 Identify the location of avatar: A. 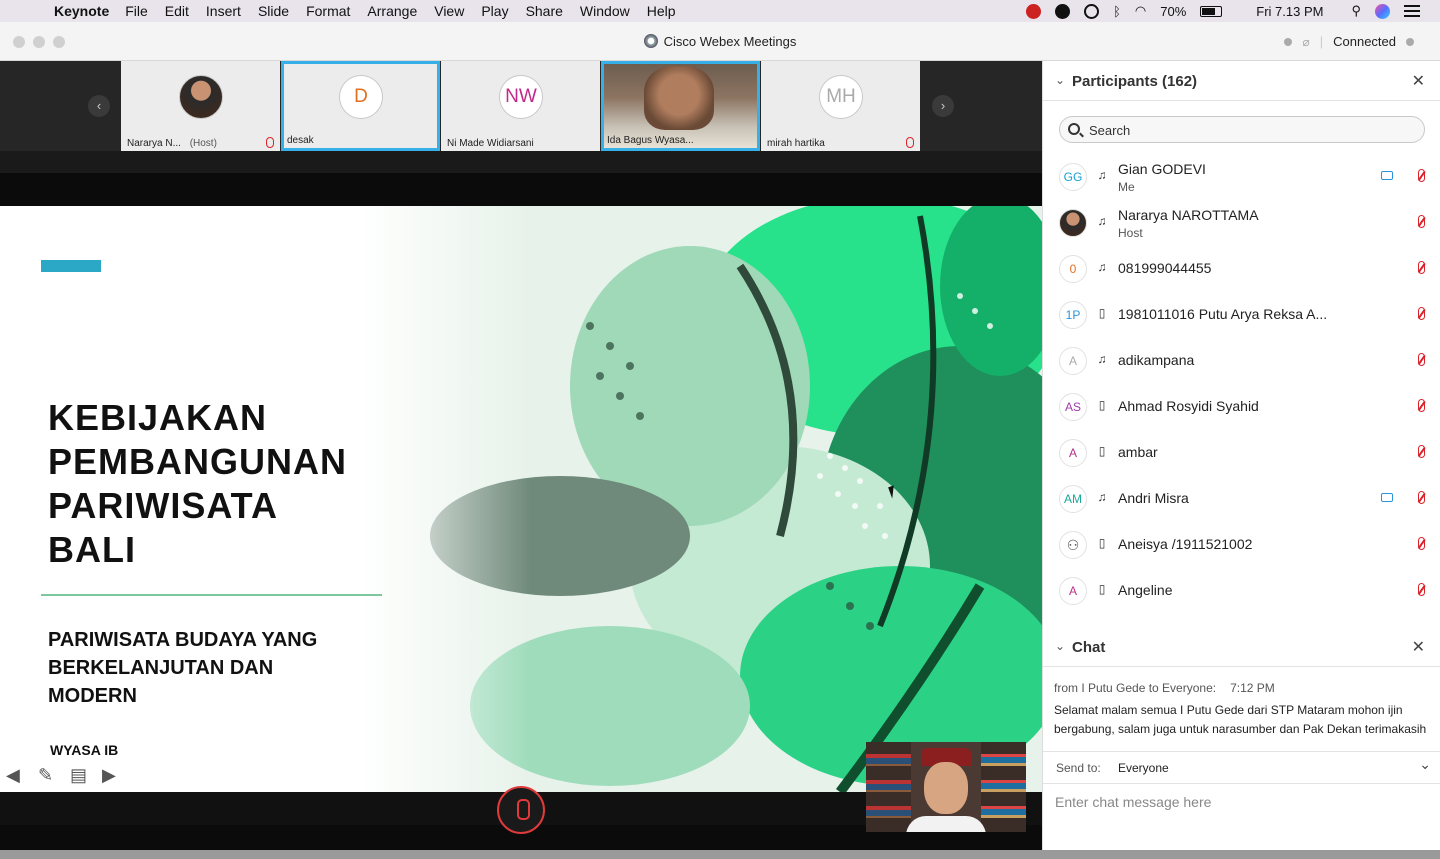
(1073, 591).